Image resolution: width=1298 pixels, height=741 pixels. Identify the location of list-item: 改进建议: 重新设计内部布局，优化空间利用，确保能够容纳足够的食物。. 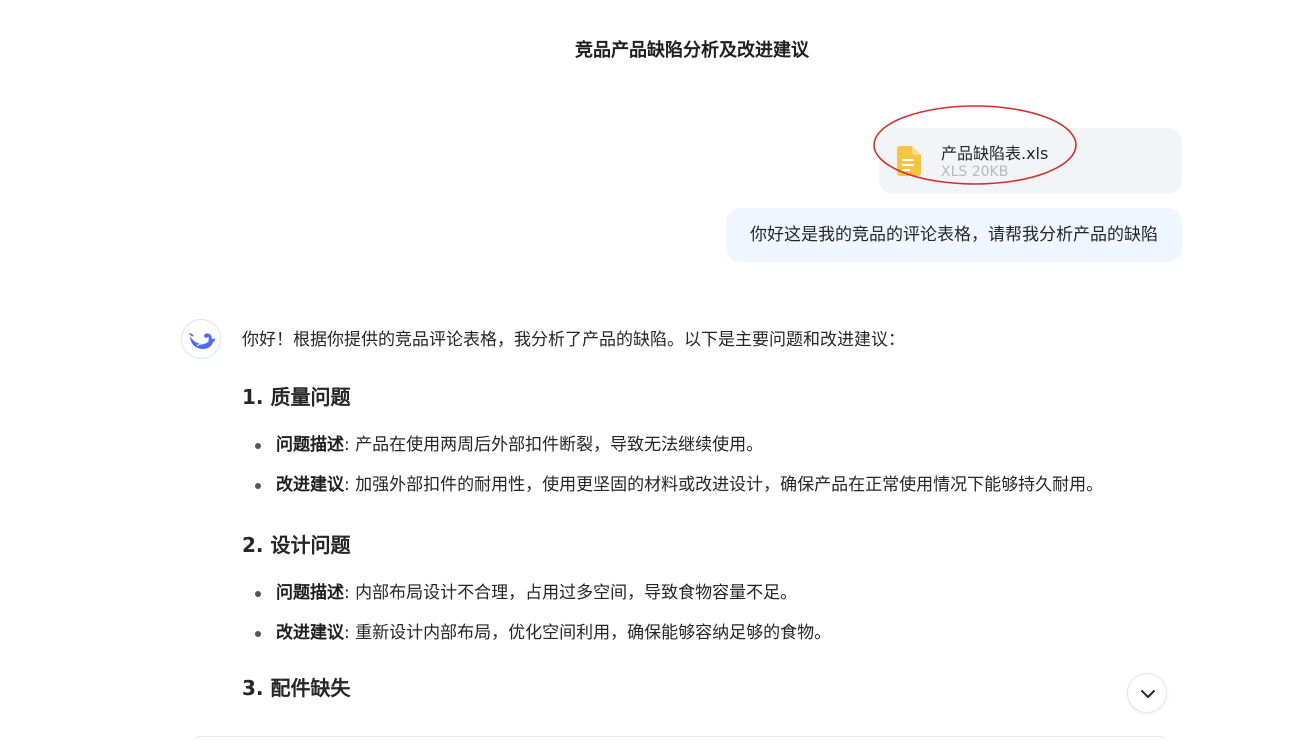
(712, 633).